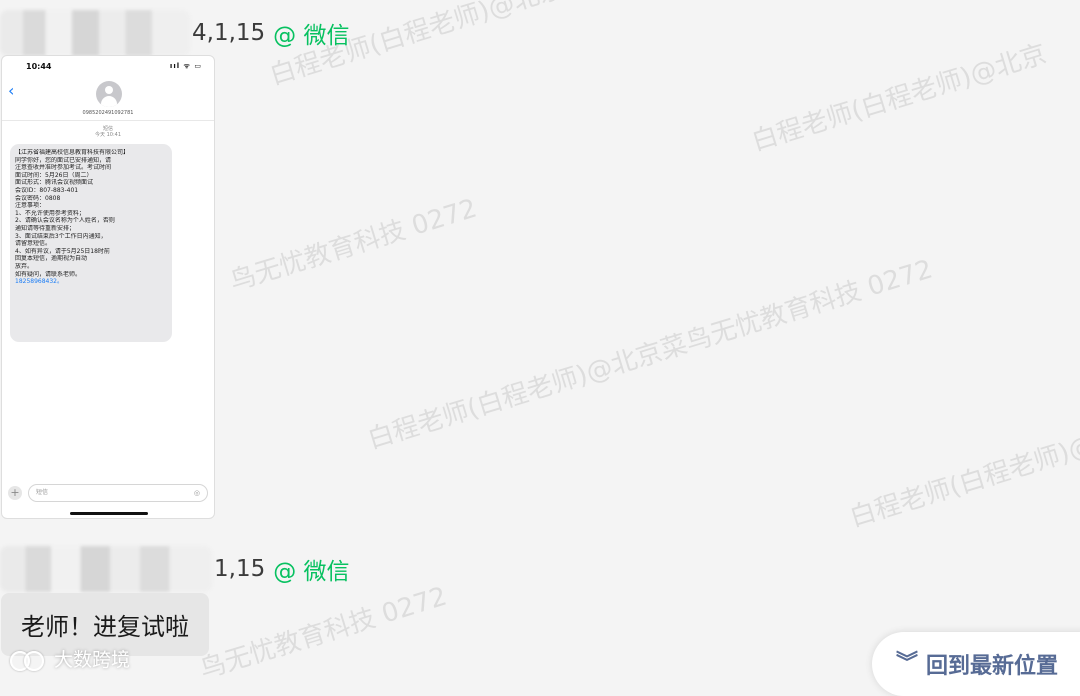 This screenshot has height=696, width=1080. What do you see at coordinates (45, 228) in the screenshot?
I see `sms-line: 通知请等待重新安排；` at bounding box center [45, 228].